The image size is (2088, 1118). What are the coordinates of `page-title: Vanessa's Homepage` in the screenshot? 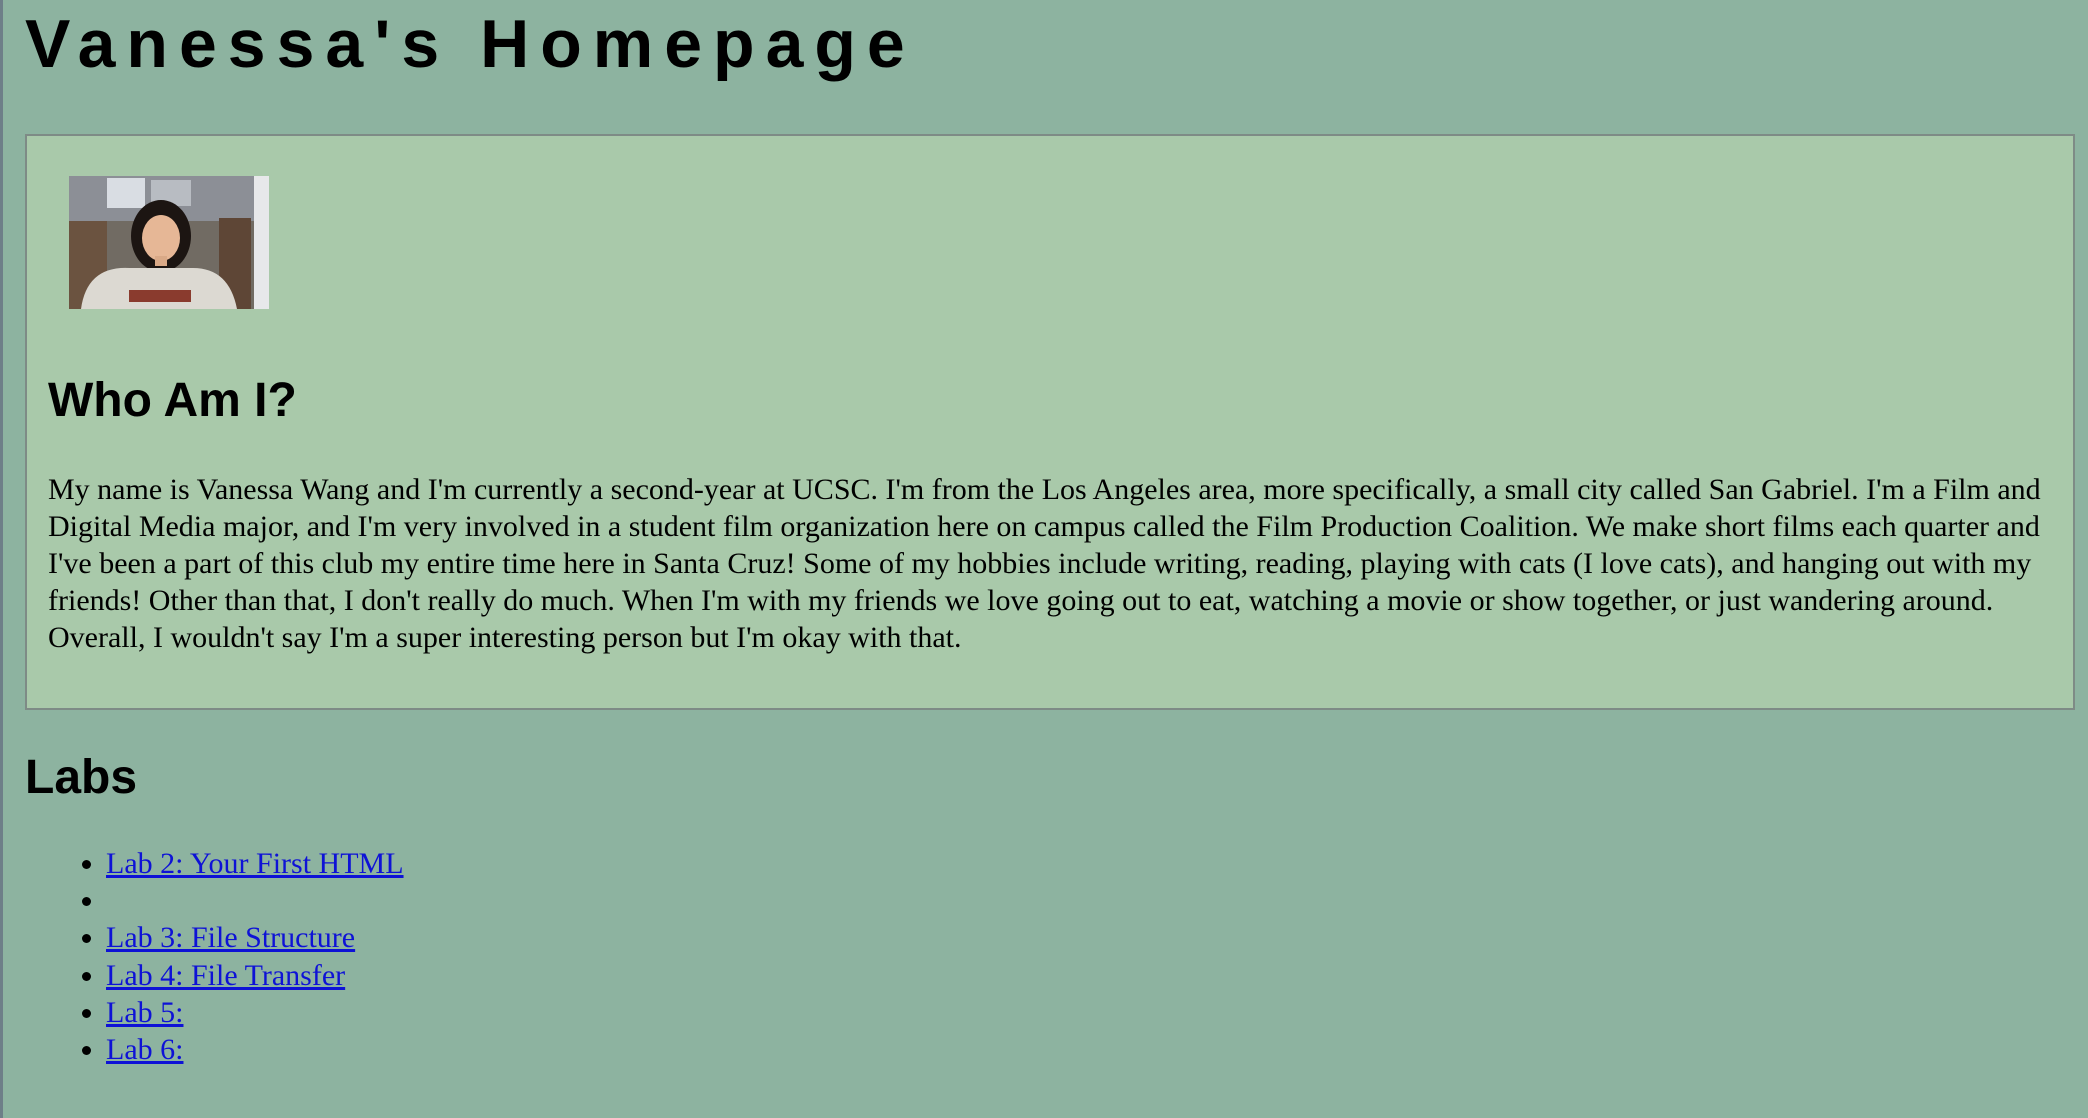 It's located at (470, 44).